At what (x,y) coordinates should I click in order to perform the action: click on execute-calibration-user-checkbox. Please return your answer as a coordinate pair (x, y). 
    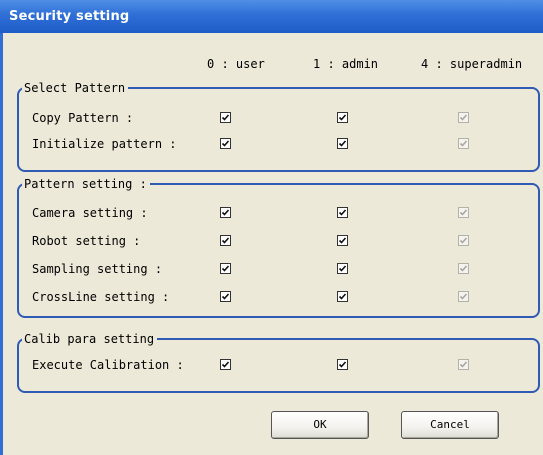
    Looking at the image, I should click on (225, 364).